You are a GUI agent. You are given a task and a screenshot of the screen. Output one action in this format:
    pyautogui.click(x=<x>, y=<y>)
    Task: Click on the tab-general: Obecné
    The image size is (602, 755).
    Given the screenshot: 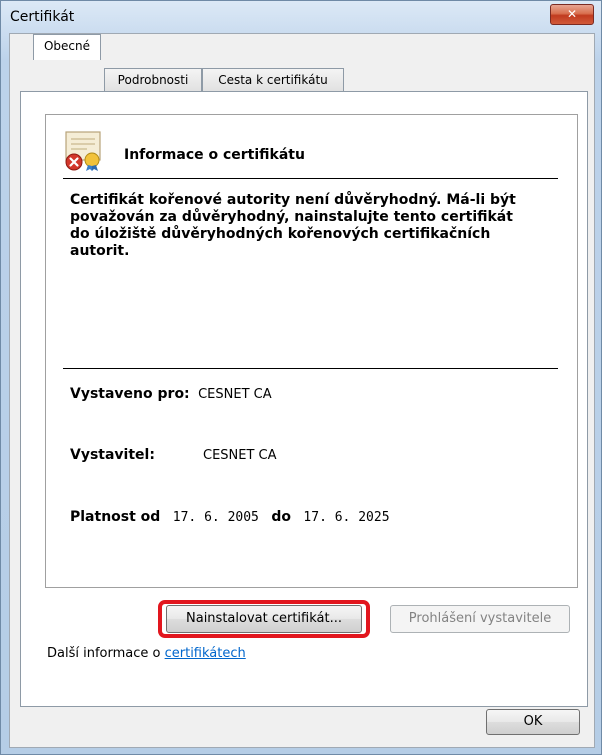 What is the action you would take?
    pyautogui.click(x=67, y=47)
    